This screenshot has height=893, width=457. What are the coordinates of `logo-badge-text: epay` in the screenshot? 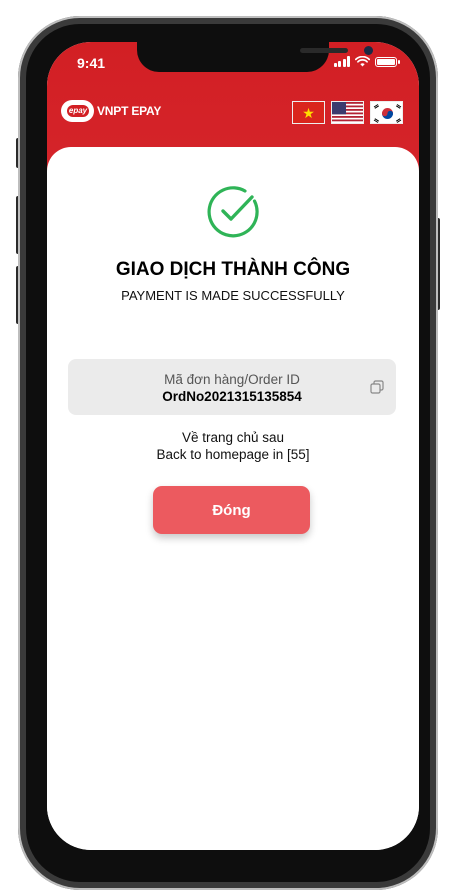 It's located at (78, 111).